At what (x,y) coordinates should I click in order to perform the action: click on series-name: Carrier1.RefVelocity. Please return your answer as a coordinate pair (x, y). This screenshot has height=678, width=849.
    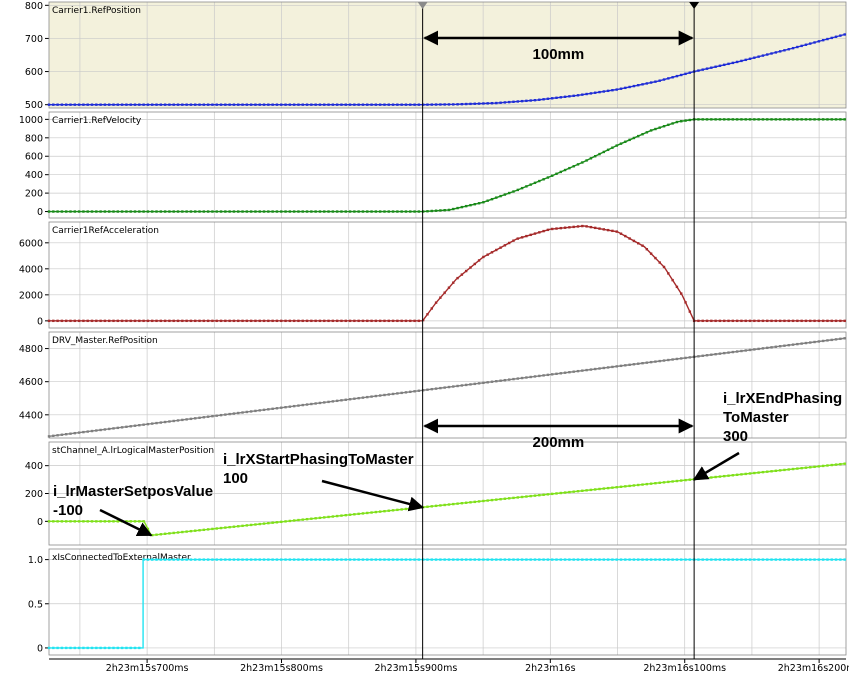
    Looking at the image, I should click on (97, 121).